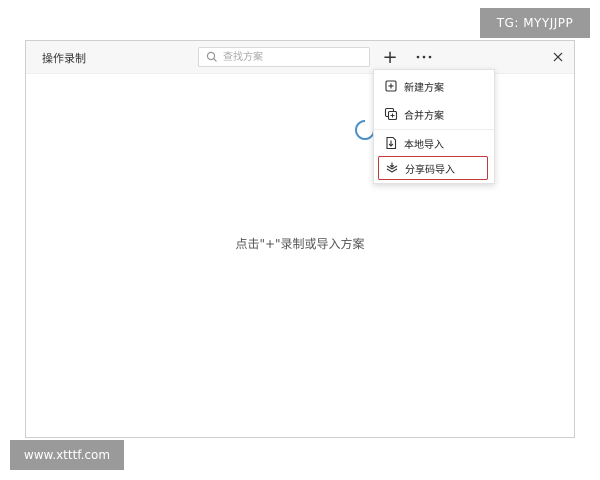  Describe the element at coordinates (67, 455) in the screenshot. I see `watermark-bottom: www.xtttf.com` at that location.